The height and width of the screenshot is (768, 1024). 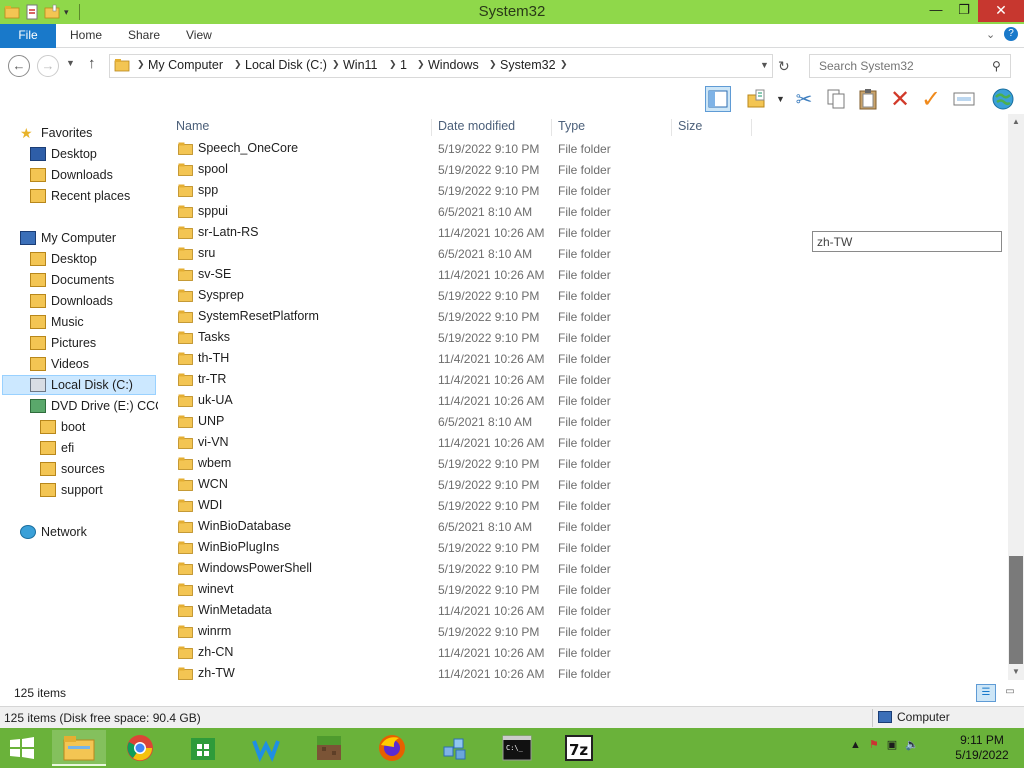 What do you see at coordinates (804, 99) in the screenshot?
I see `cut-icon: ✂` at bounding box center [804, 99].